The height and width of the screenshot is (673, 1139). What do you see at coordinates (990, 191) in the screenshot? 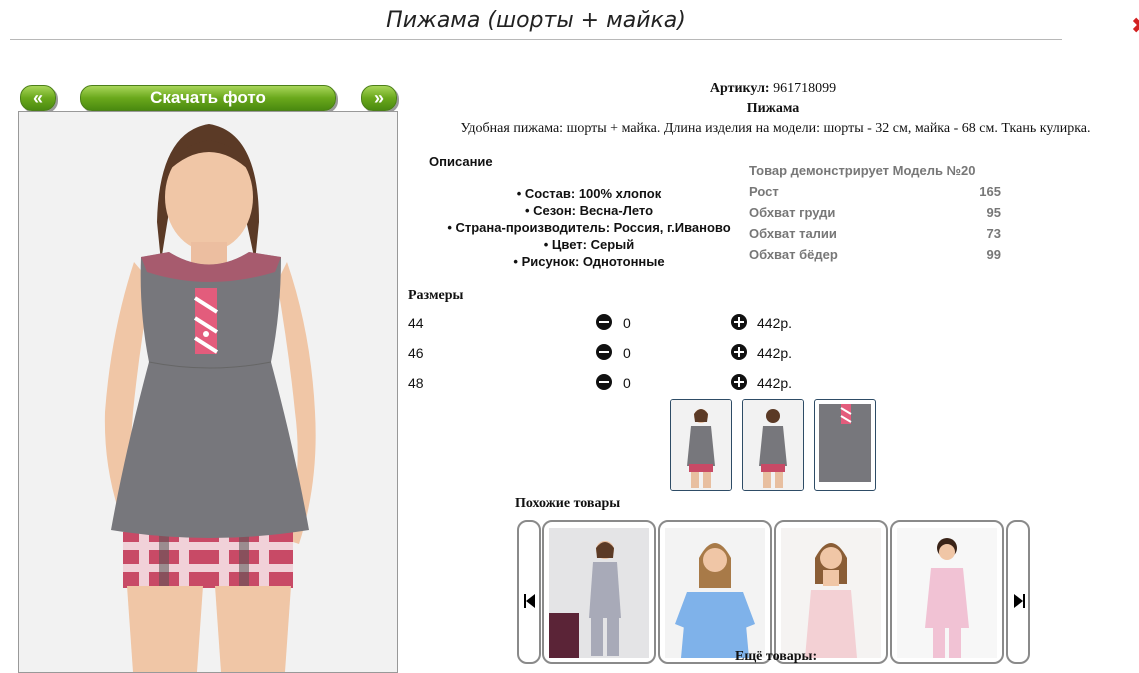
I see `model-row-value: 165` at bounding box center [990, 191].